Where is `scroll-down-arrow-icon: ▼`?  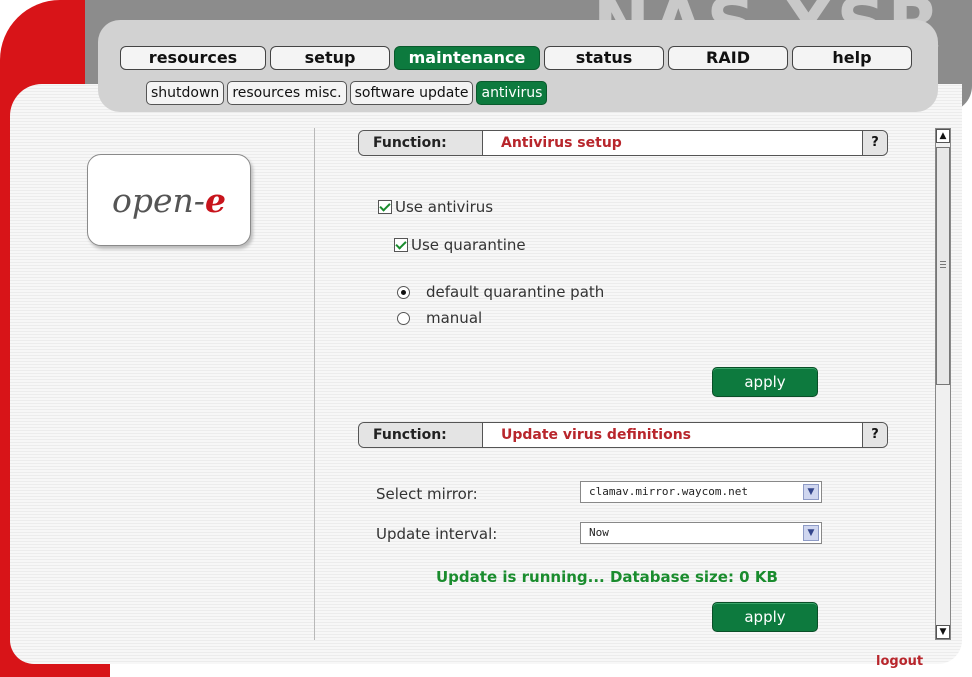
scroll-down-arrow-icon: ▼ is located at coordinates (943, 632).